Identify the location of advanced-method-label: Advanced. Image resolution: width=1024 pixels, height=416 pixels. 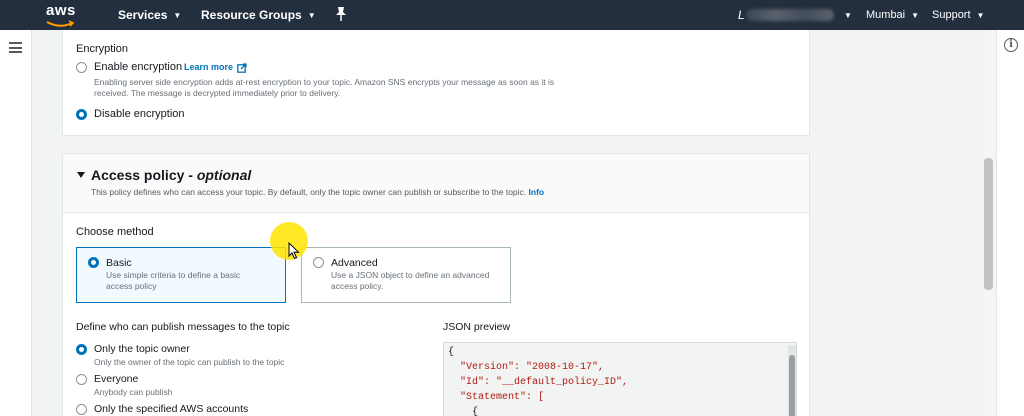
(354, 263).